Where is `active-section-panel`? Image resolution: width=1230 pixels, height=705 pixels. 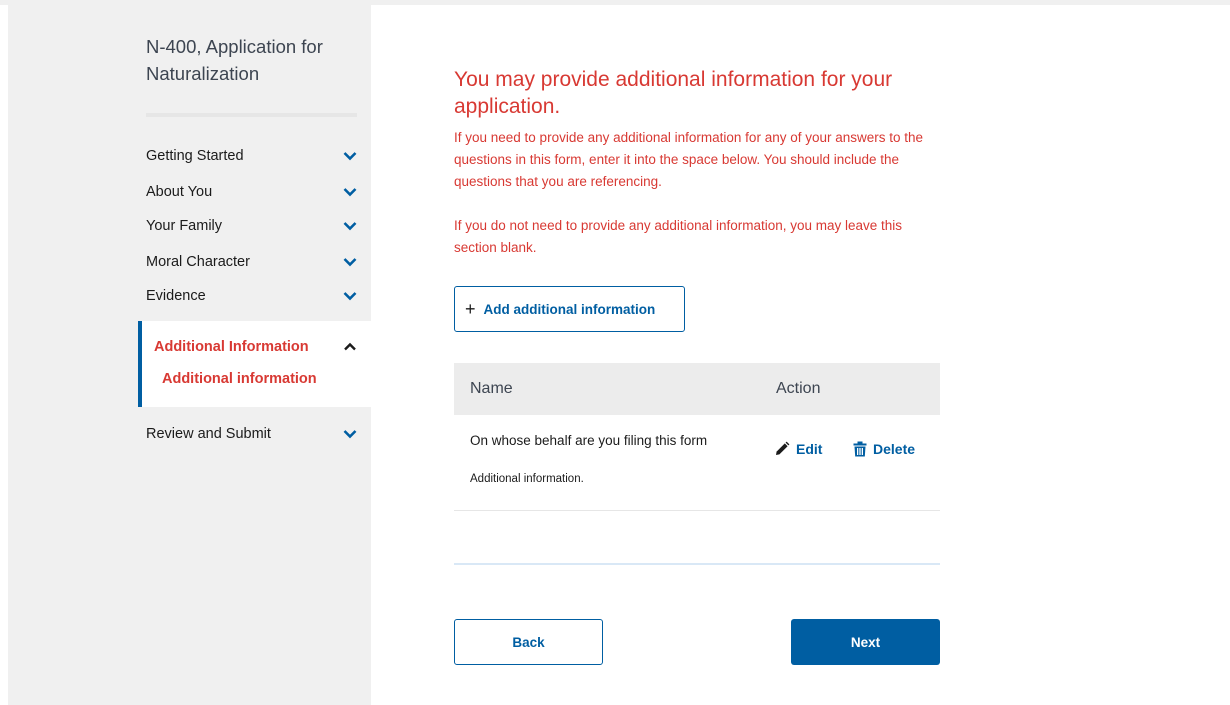 active-section-panel is located at coordinates (254, 364).